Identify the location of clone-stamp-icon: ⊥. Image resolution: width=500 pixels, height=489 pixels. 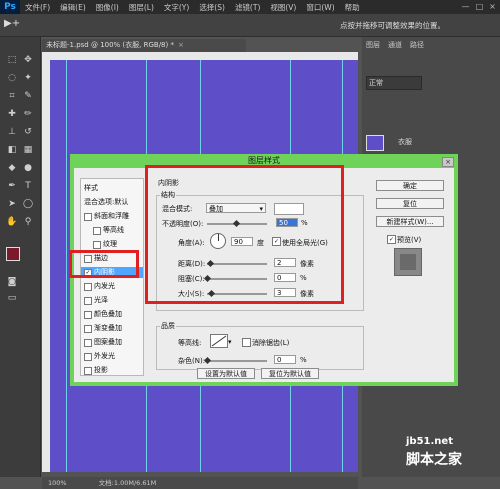
(12, 132).